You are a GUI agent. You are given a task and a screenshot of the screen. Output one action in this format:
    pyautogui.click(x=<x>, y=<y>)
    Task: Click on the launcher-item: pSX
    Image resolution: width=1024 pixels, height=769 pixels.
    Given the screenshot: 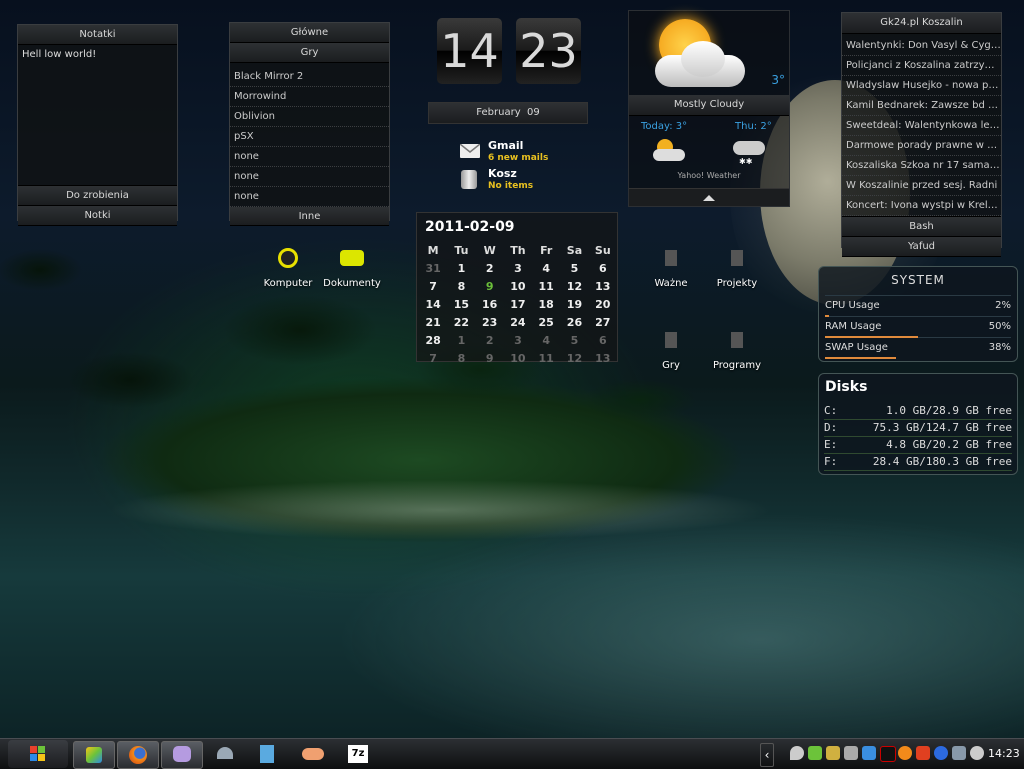 What is the action you would take?
    pyautogui.click(x=309, y=137)
    